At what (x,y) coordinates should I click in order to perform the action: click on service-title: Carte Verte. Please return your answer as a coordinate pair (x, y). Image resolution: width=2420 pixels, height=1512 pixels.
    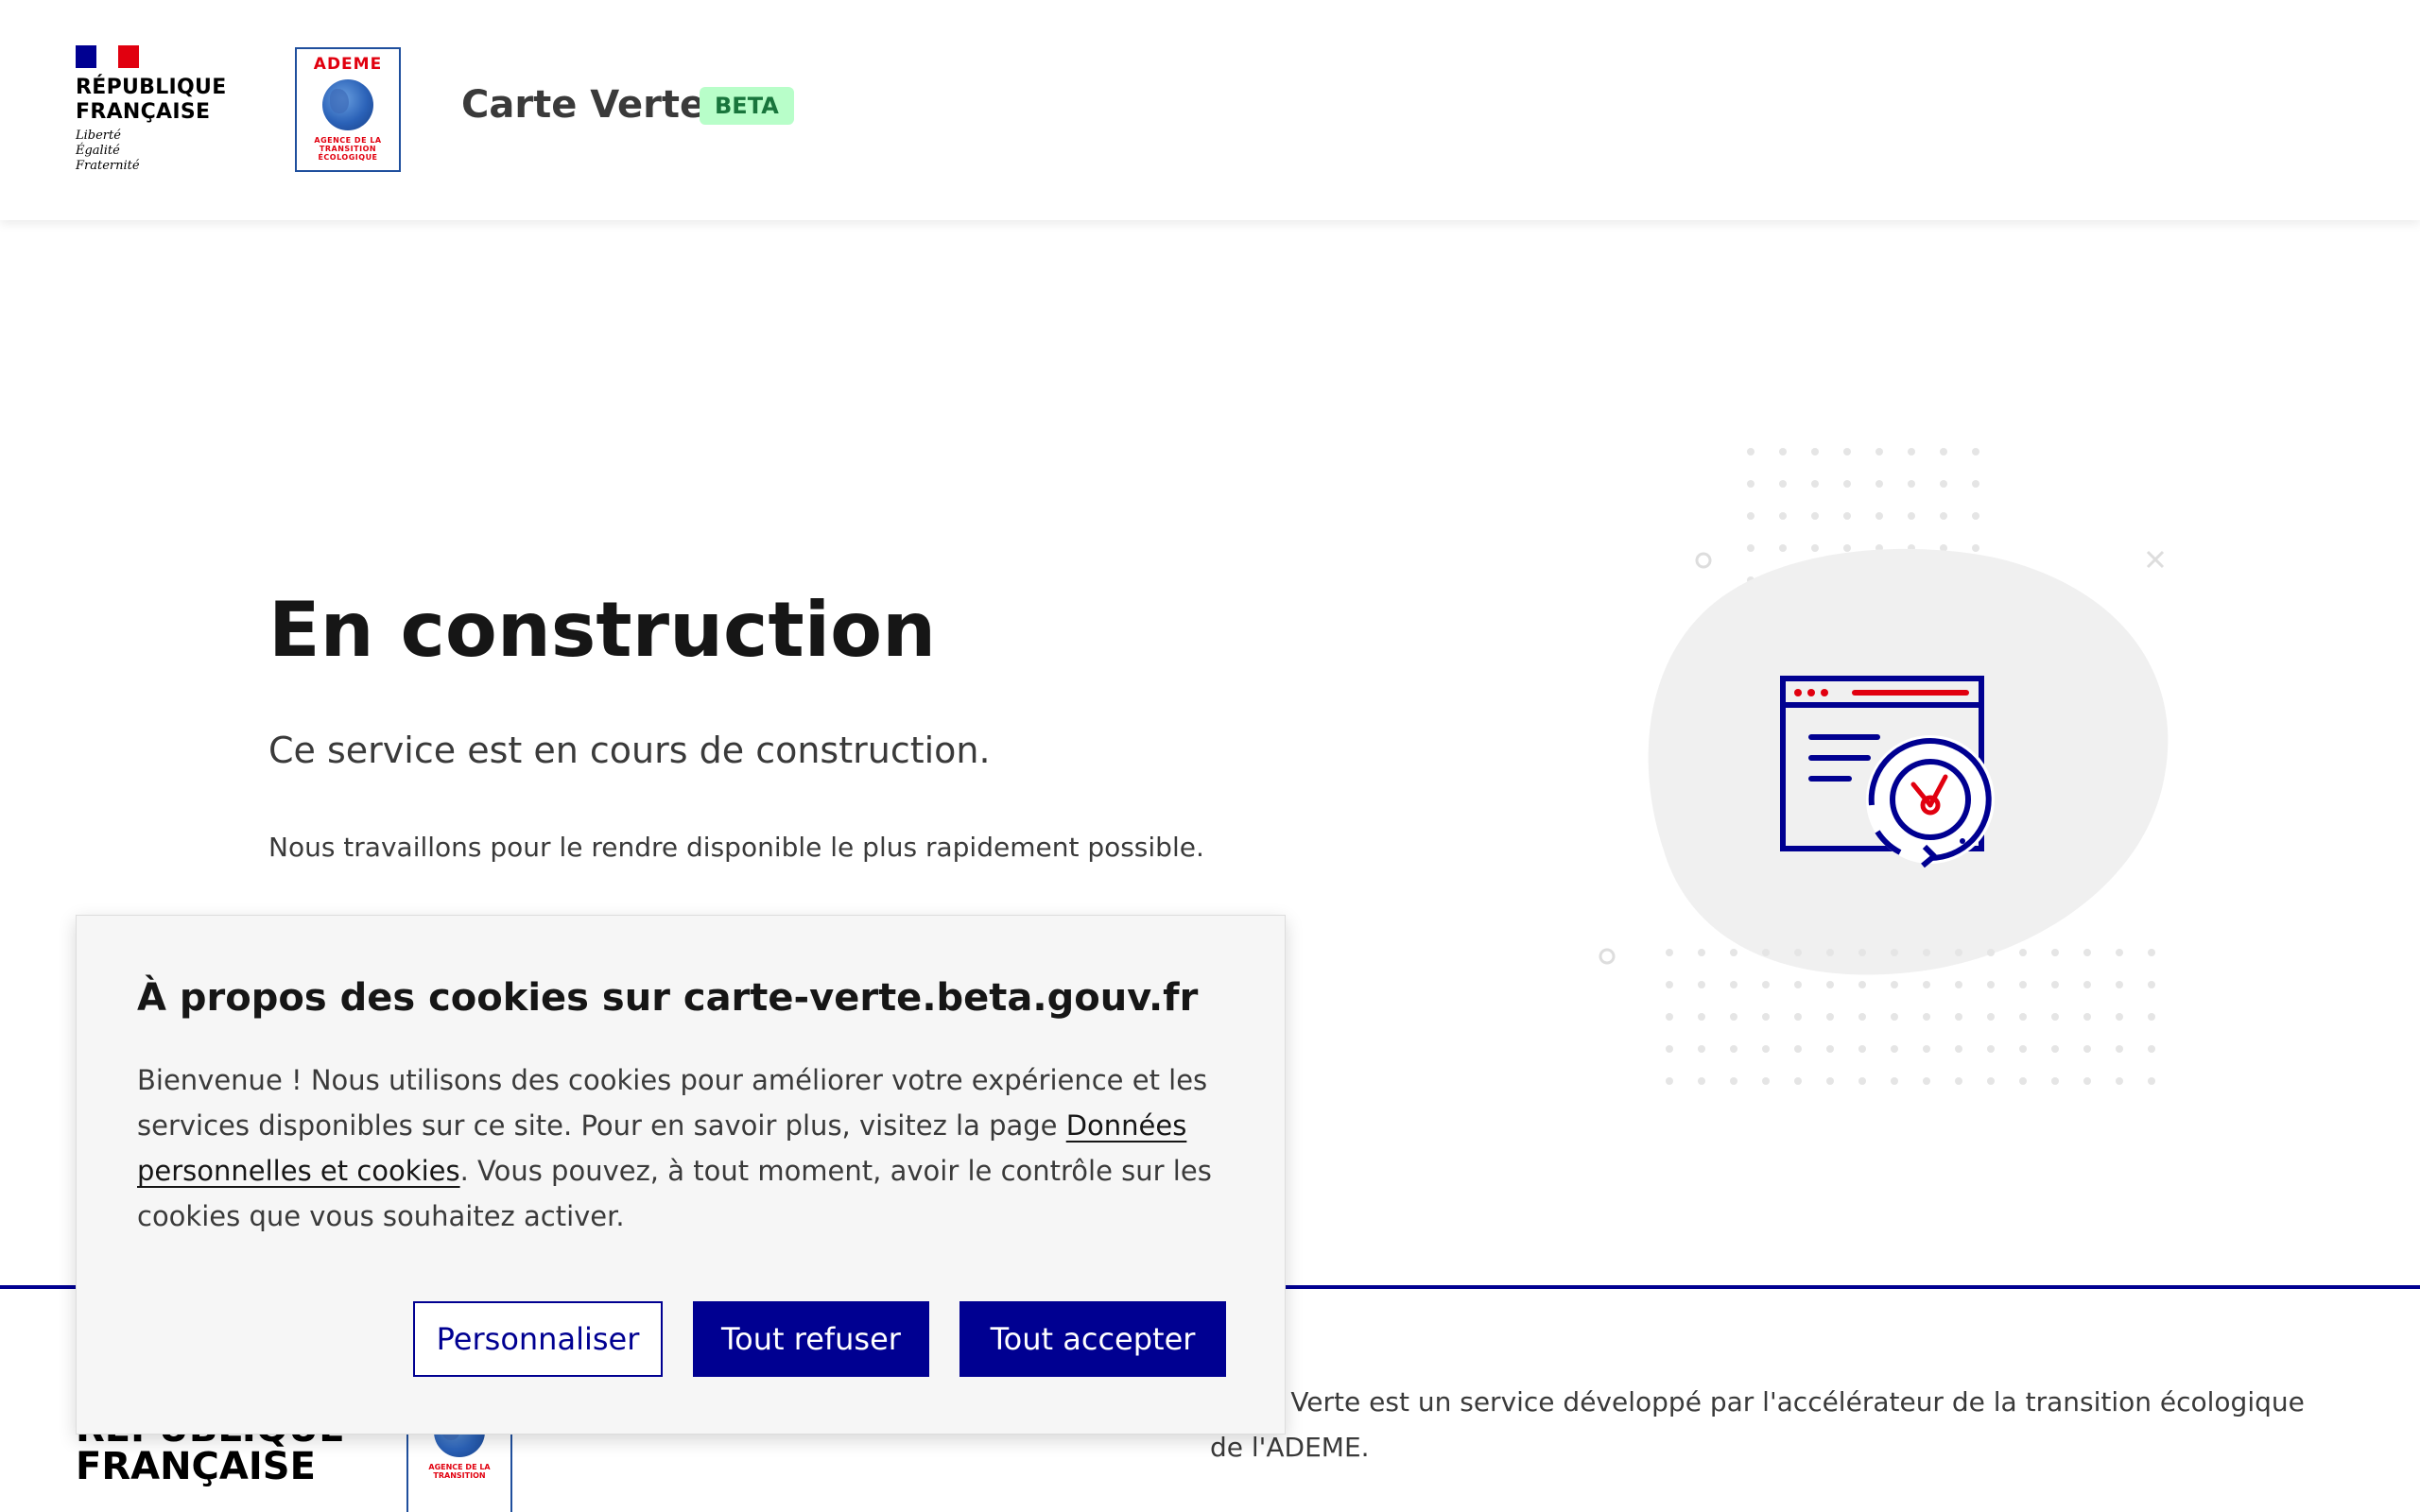
    Looking at the image, I should click on (583, 105).